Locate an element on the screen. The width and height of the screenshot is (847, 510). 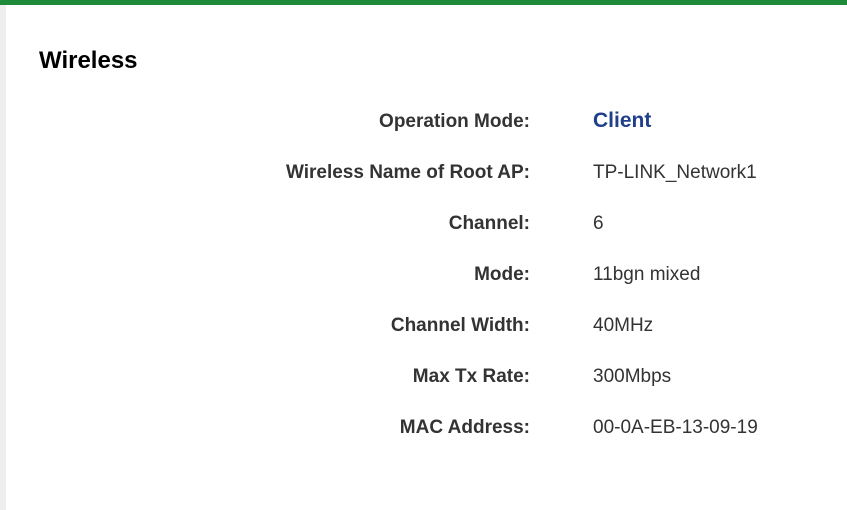
row-channel-width: Channel Width: 40MHz is located at coordinates (423, 332).